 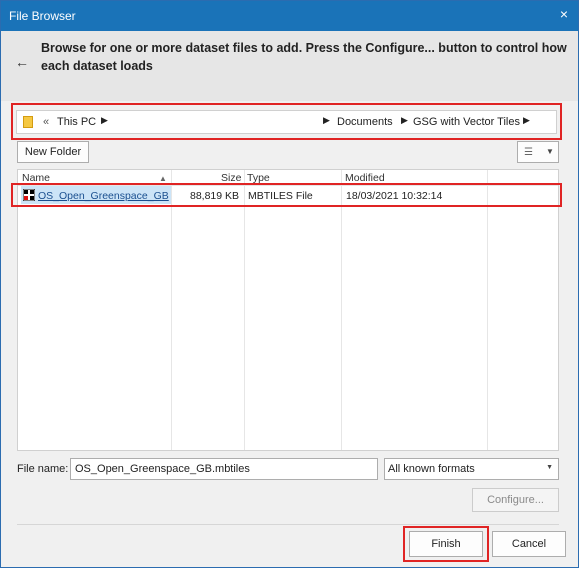 I want to click on title-bar: File Browser ×, so click(x=289, y=16).